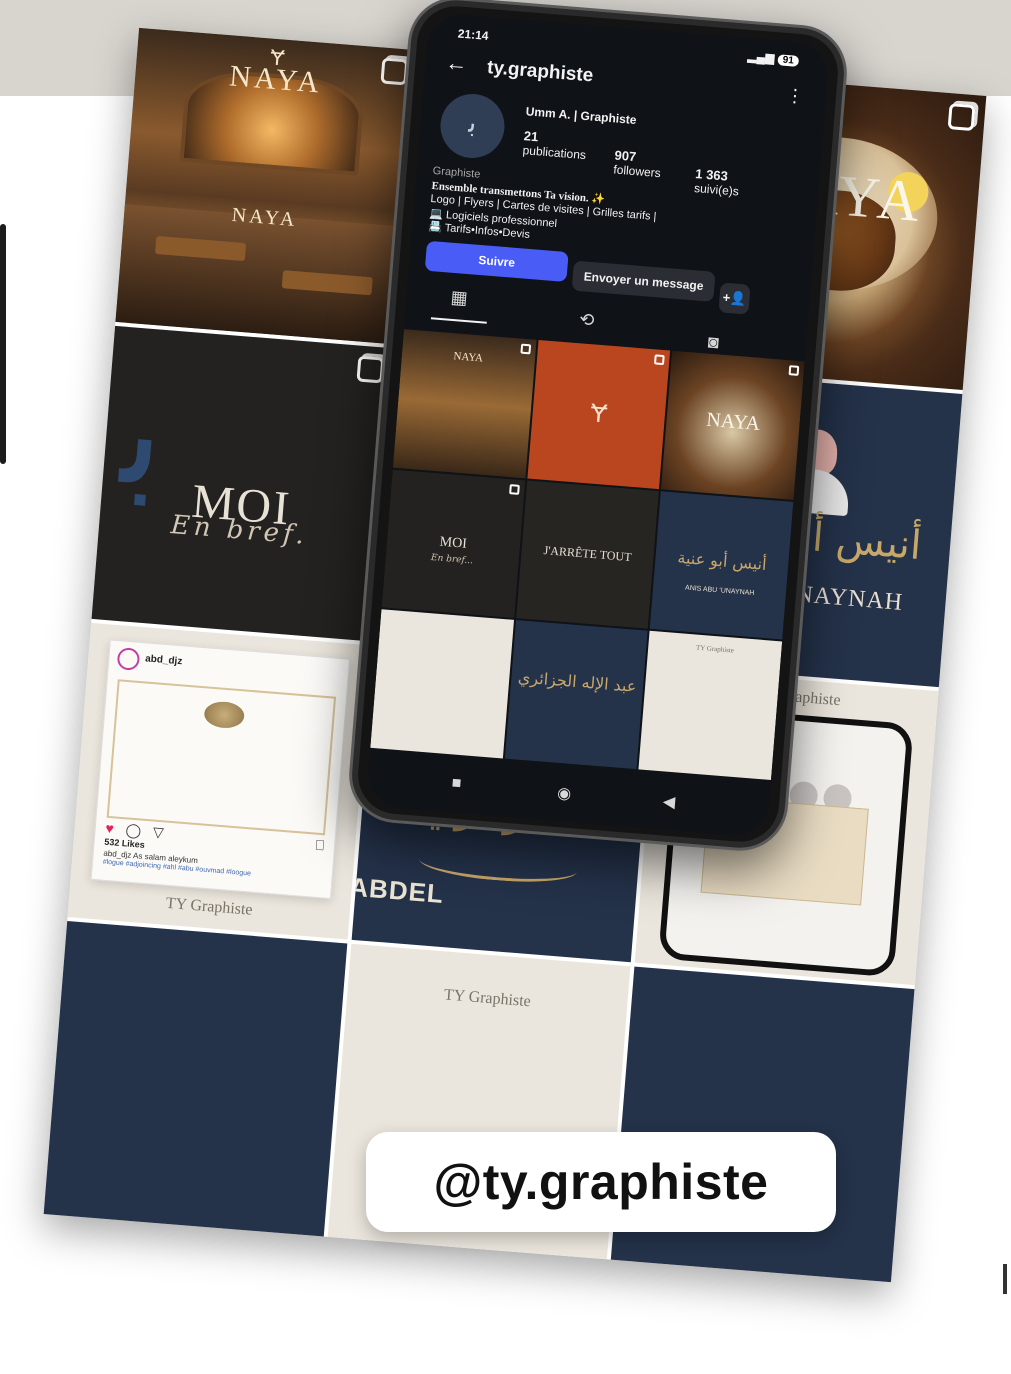 The image size is (1011, 1374). I want to click on handle-badge: @ty.graphiste, so click(601, 1182).